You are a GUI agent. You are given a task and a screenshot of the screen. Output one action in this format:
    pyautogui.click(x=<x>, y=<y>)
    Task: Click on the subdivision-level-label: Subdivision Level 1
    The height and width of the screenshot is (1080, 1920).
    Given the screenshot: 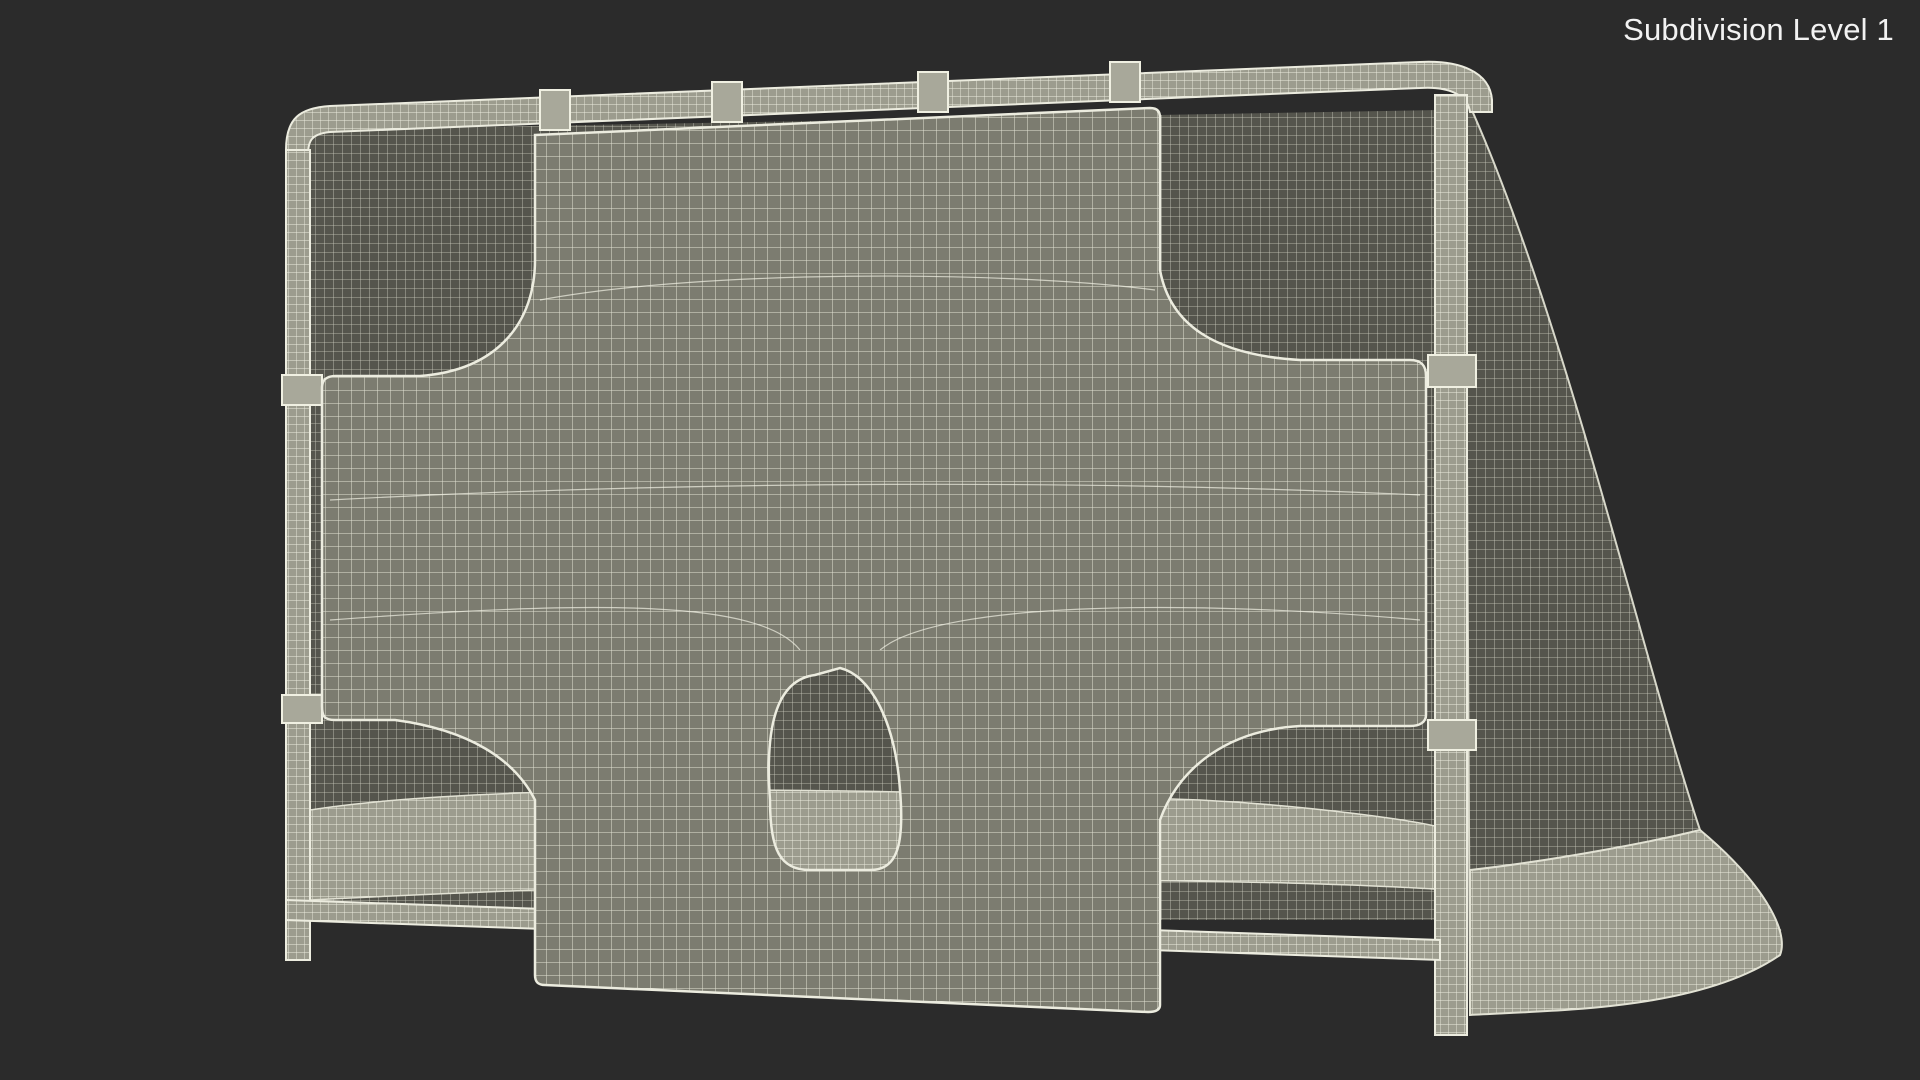 What is the action you would take?
    pyautogui.click(x=1758, y=29)
    